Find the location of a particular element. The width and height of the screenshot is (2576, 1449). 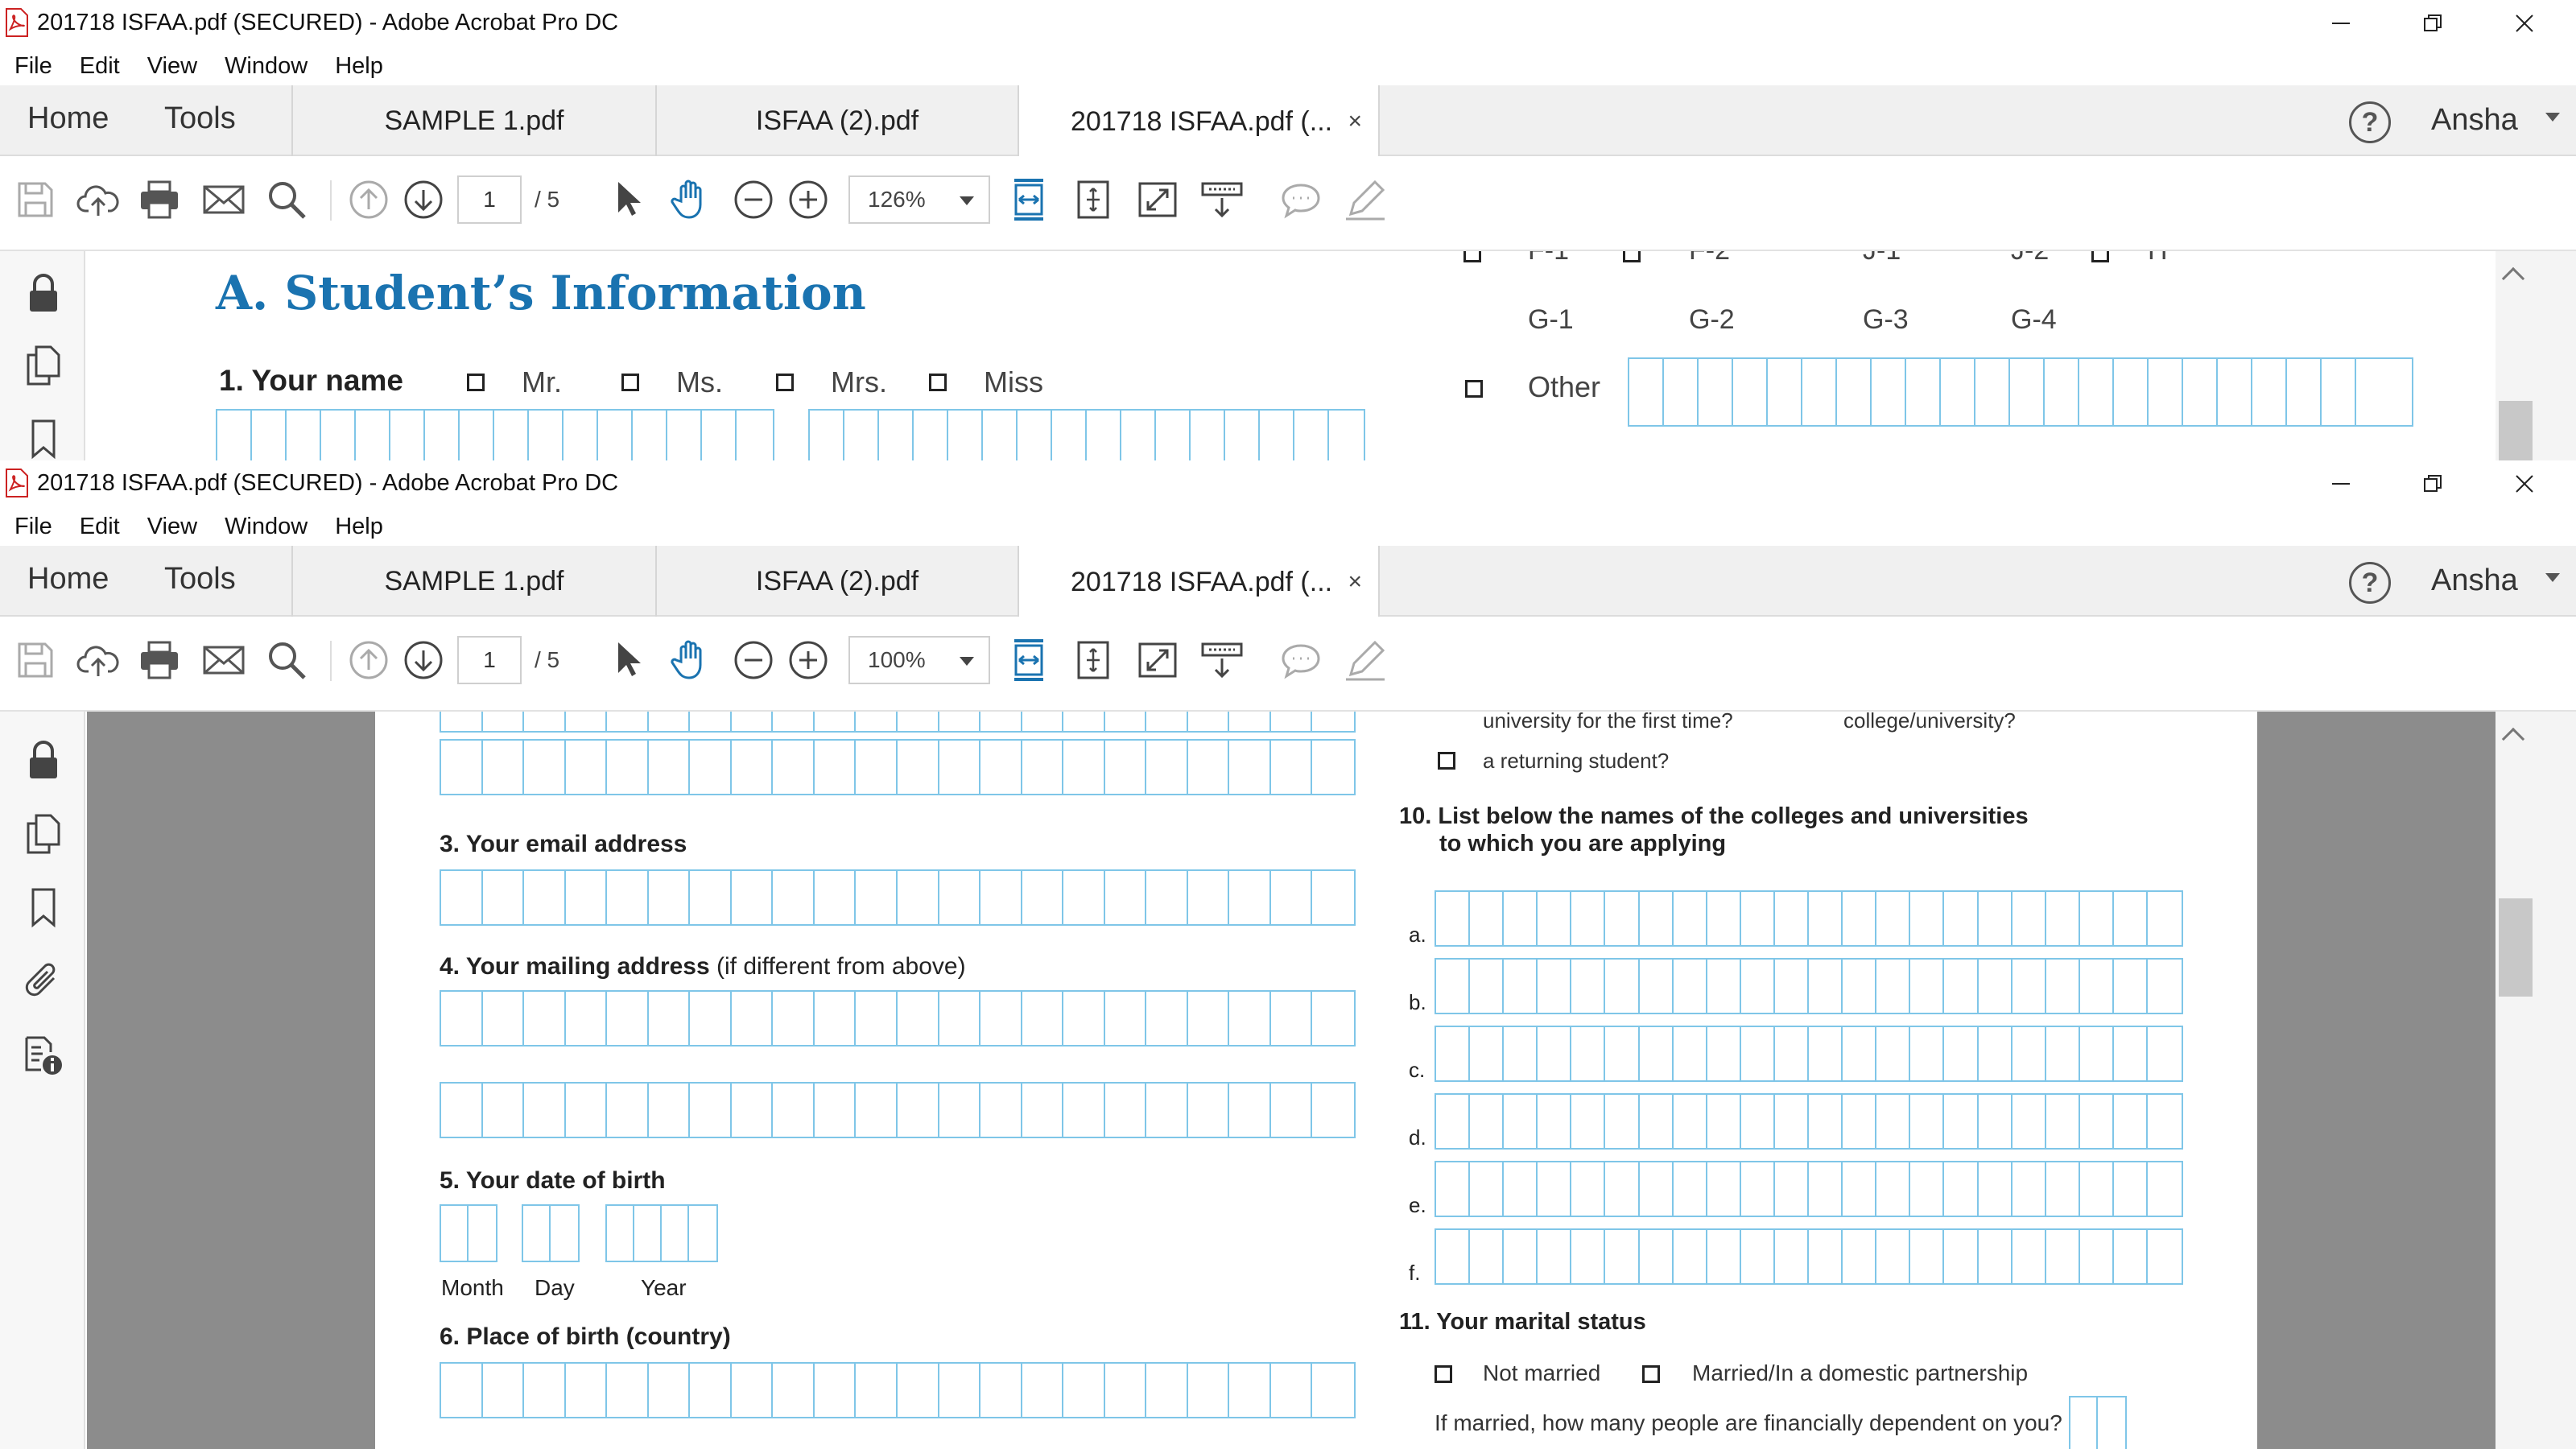

vertical-scrollbar-top is located at coordinates (2536, 355).